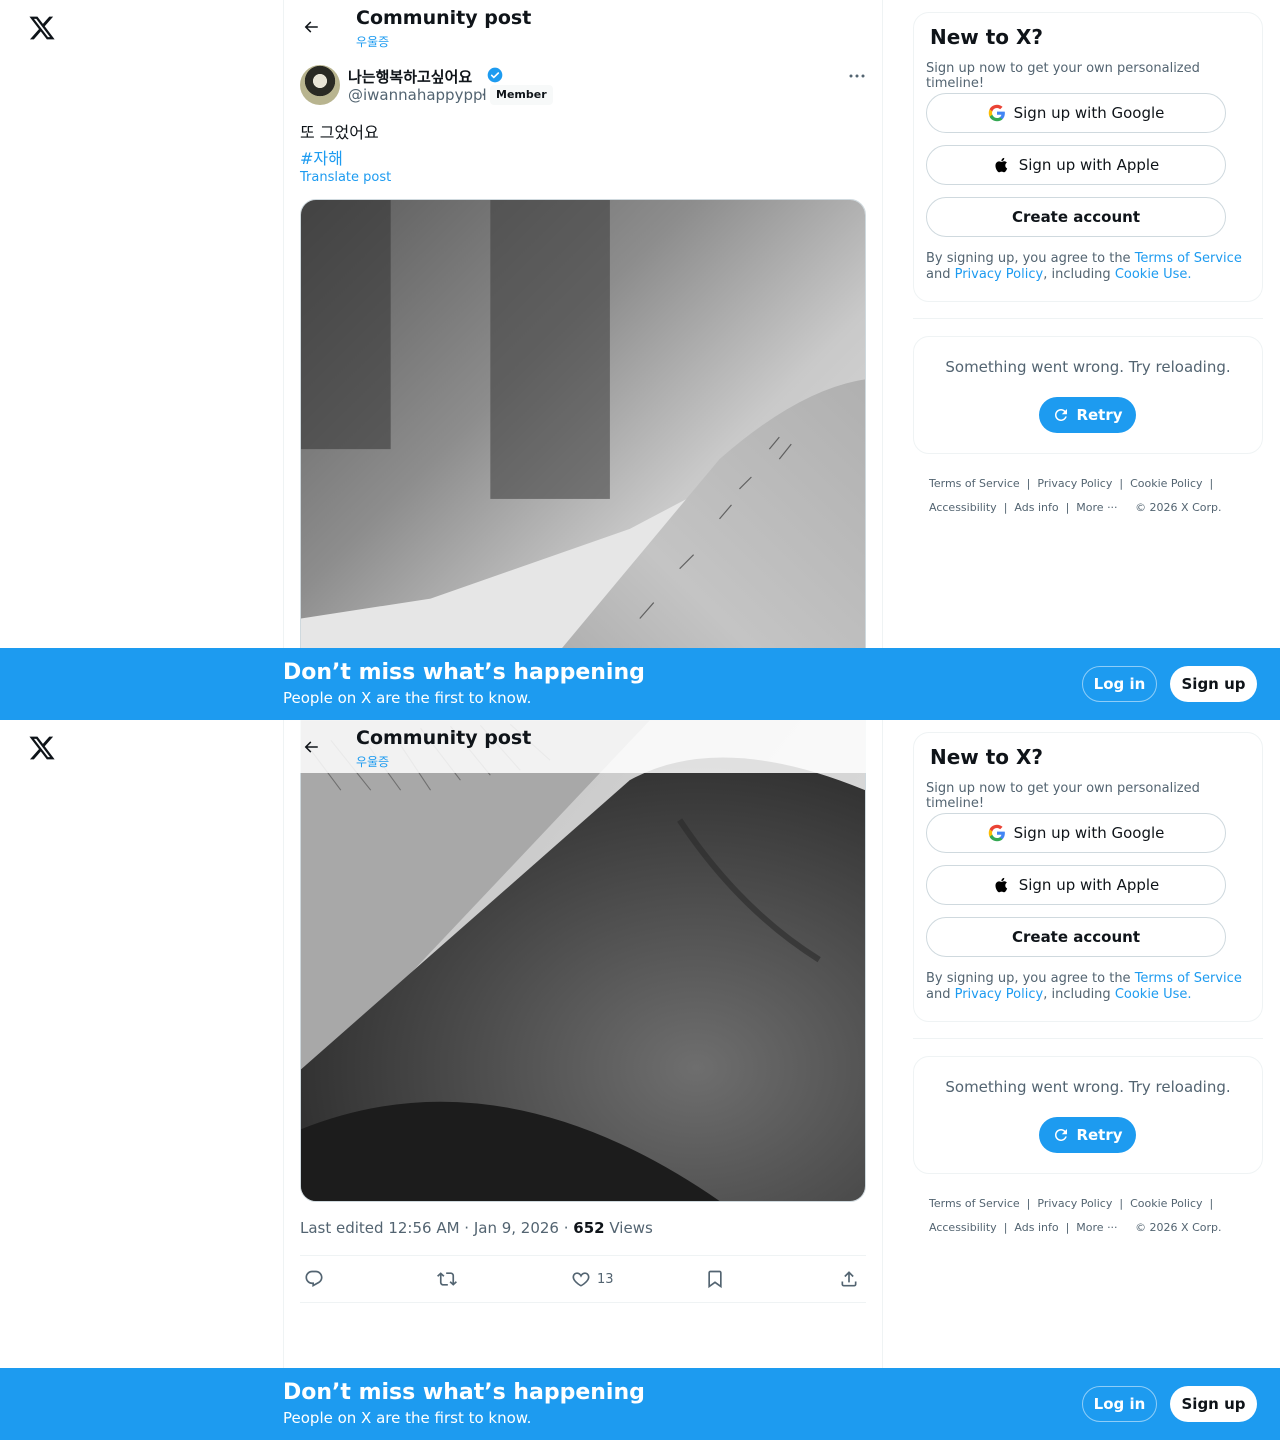  I want to click on google-icon, so click(996, 833).